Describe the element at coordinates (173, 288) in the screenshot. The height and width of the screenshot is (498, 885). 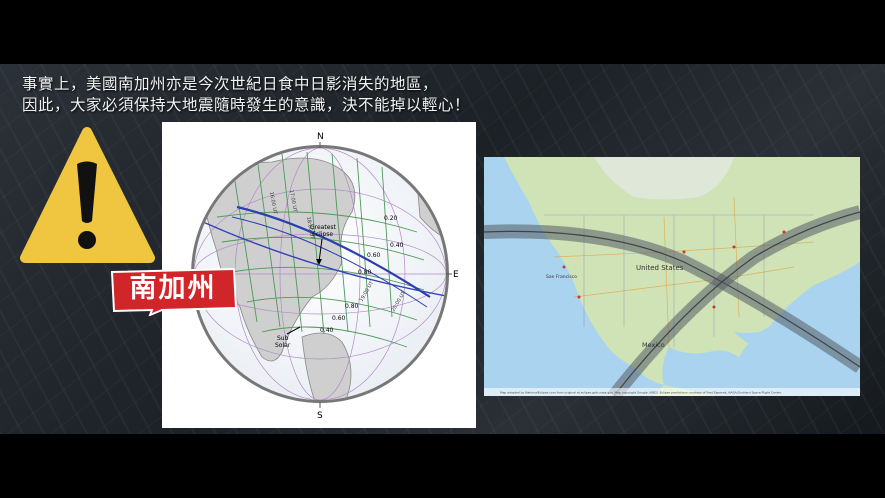
I see `tag-label: 南加州` at that location.